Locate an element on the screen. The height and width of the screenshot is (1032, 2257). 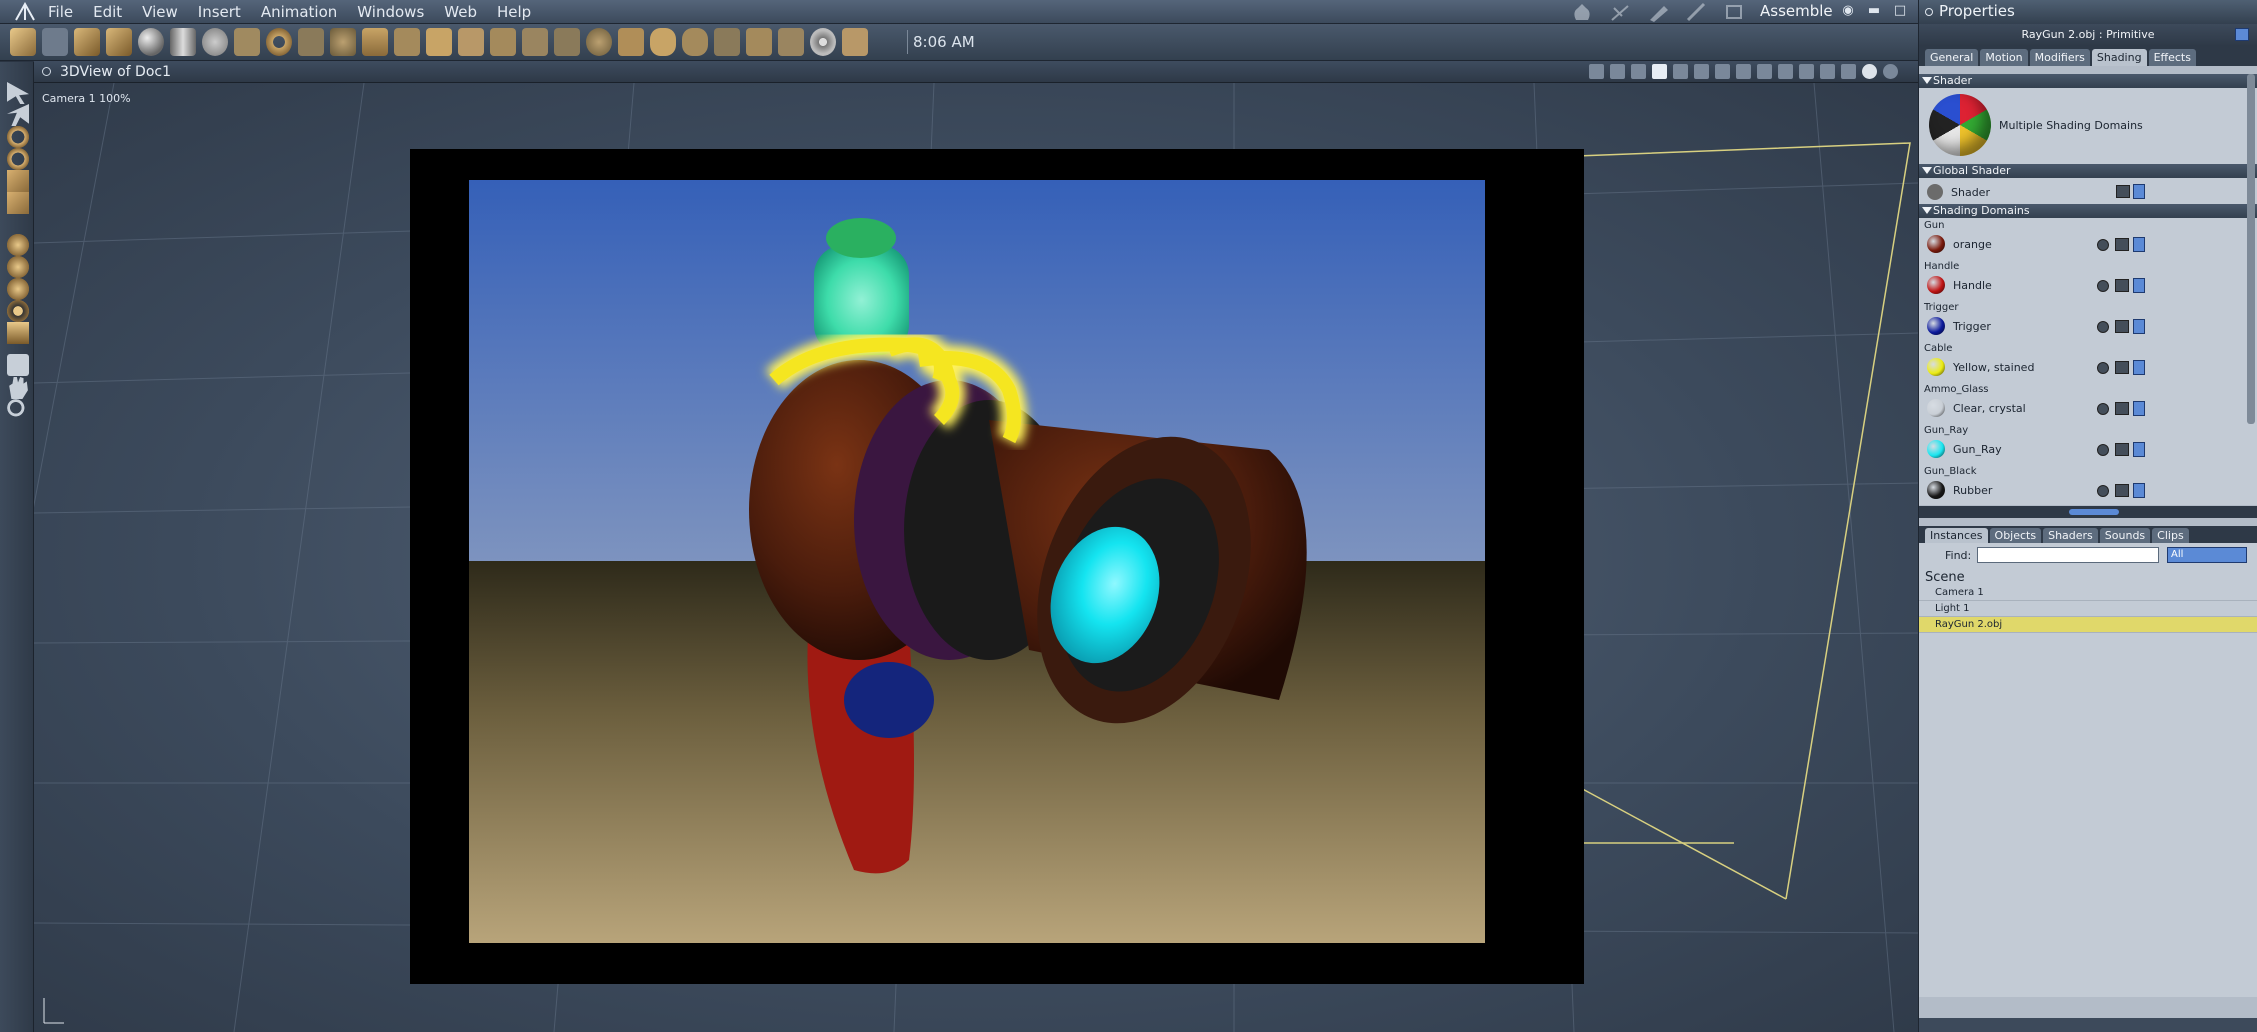
scene-item-camera: Camera 1 is located at coordinates (2088, 593).